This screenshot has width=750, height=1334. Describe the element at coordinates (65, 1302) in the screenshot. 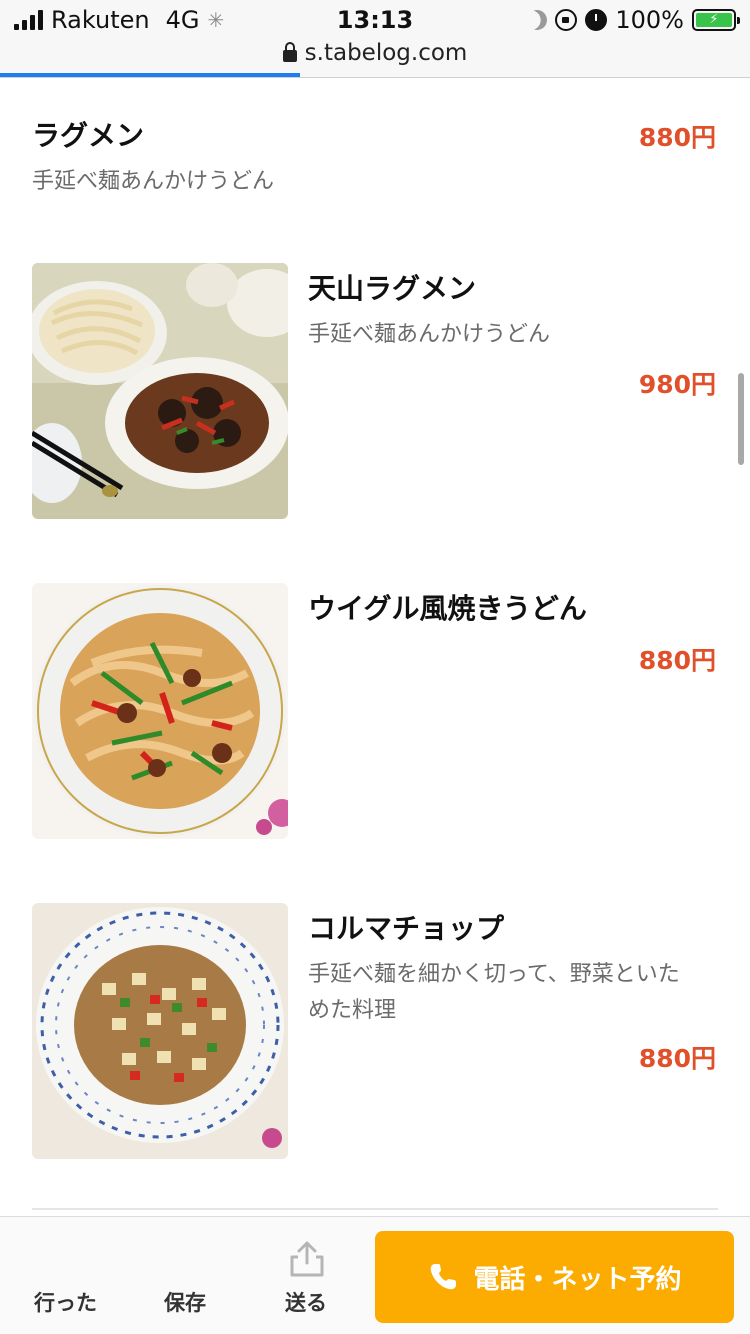

I see `went-button: 行った` at that location.